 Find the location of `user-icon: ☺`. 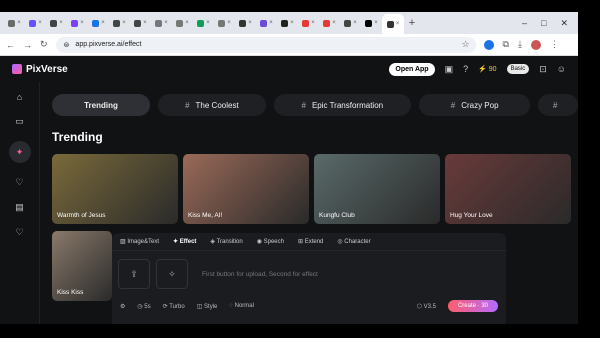

user-icon: ☺ is located at coordinates (561, 69).